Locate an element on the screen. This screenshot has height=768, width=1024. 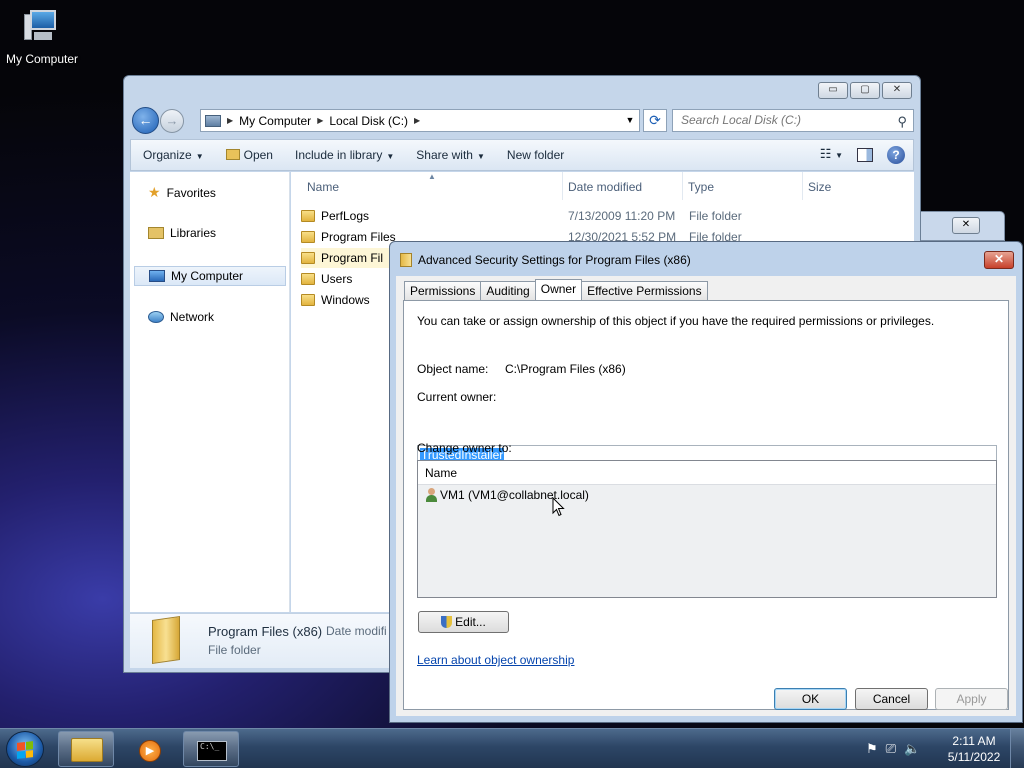
search-icon: ⚲ is located at coordinates (902, 121).